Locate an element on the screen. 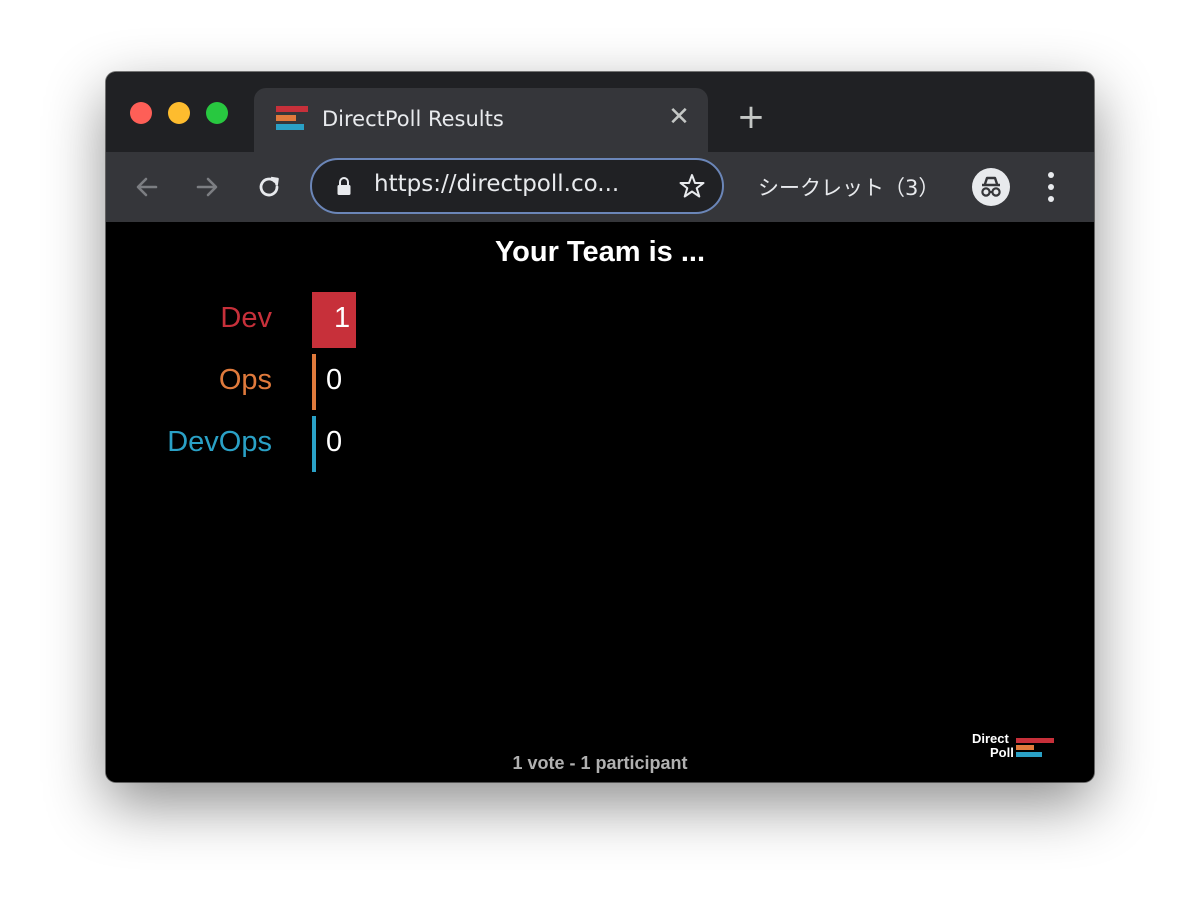 Image resolution: width=1200 pixels, height=923 pixels. close-icon: ✕ is located at coordinates (679, 117).